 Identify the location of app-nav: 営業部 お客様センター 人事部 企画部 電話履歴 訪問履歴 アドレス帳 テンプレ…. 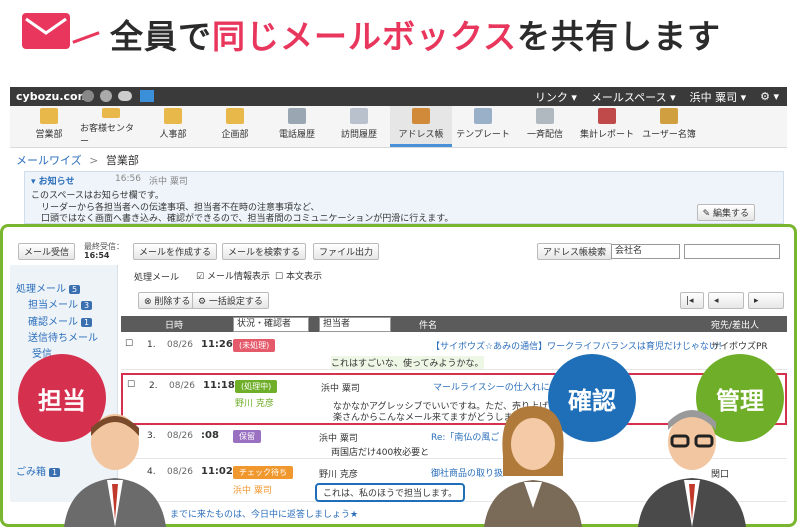
(398, 127).